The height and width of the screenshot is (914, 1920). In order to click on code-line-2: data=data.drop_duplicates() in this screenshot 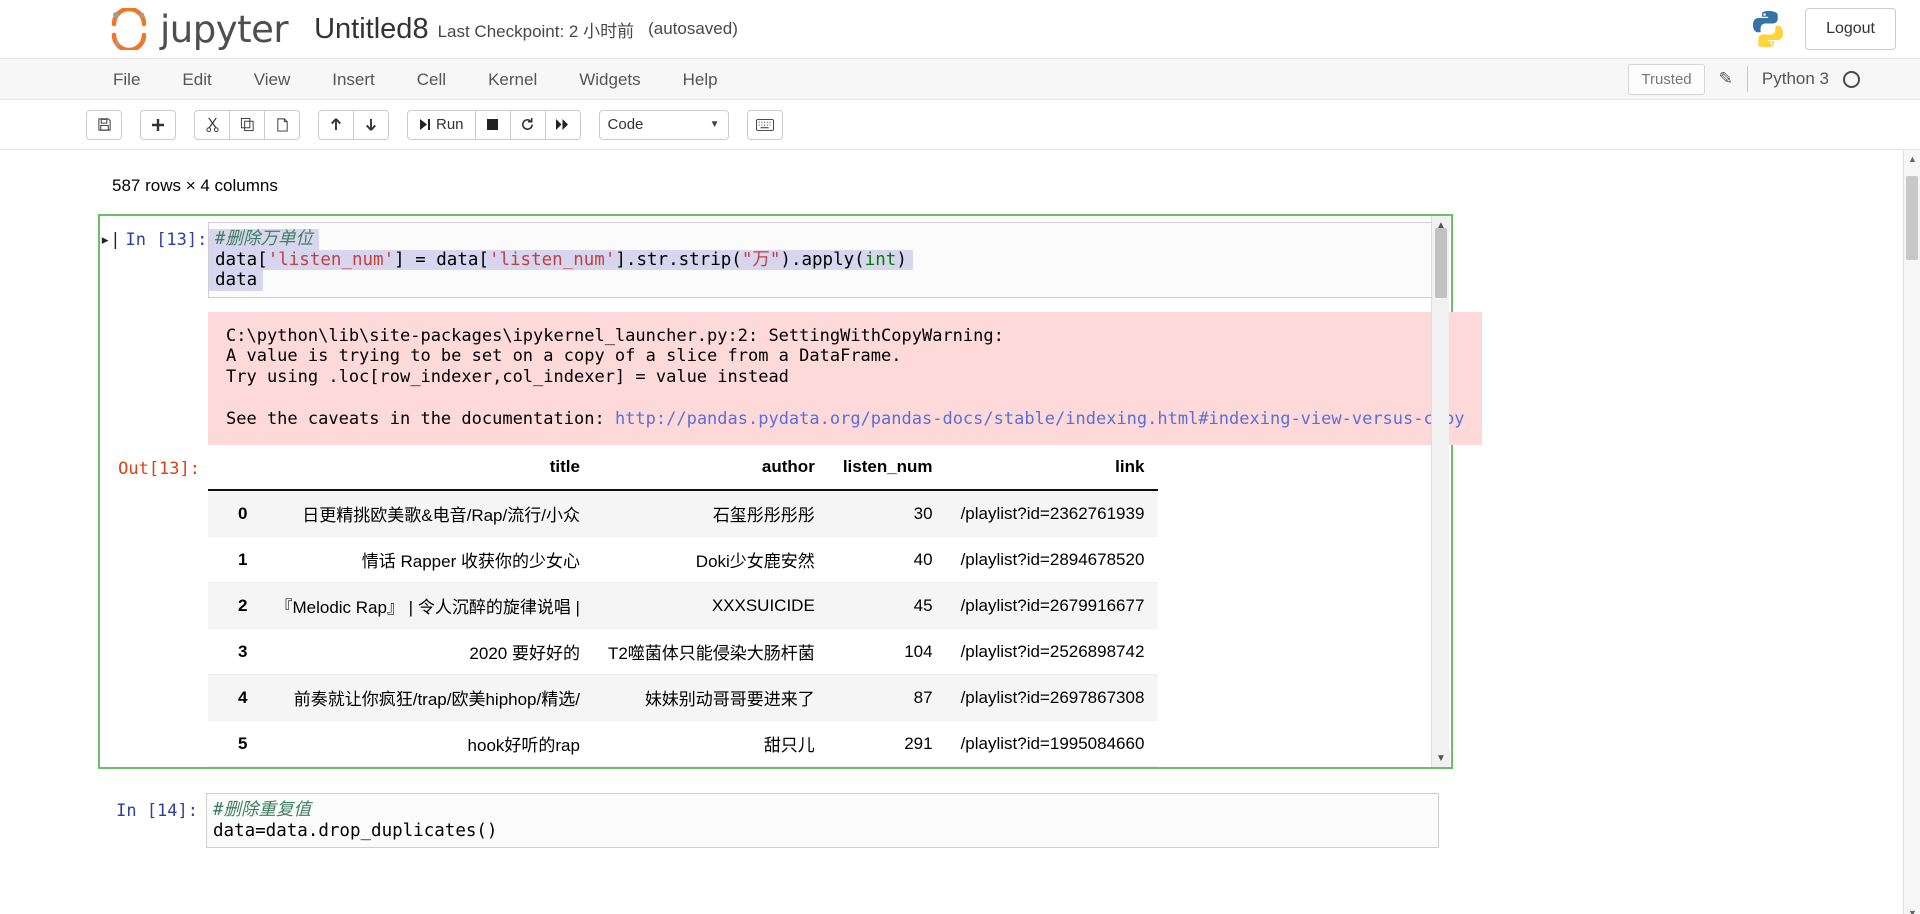, I will do `click(355, 831)`.